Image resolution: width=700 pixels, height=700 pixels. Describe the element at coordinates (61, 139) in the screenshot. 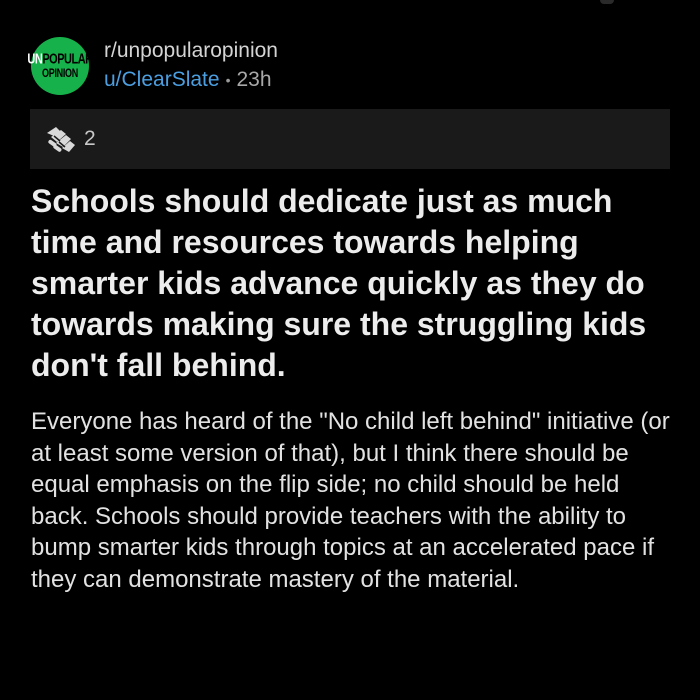

I see `hands-award-icon` at that location.